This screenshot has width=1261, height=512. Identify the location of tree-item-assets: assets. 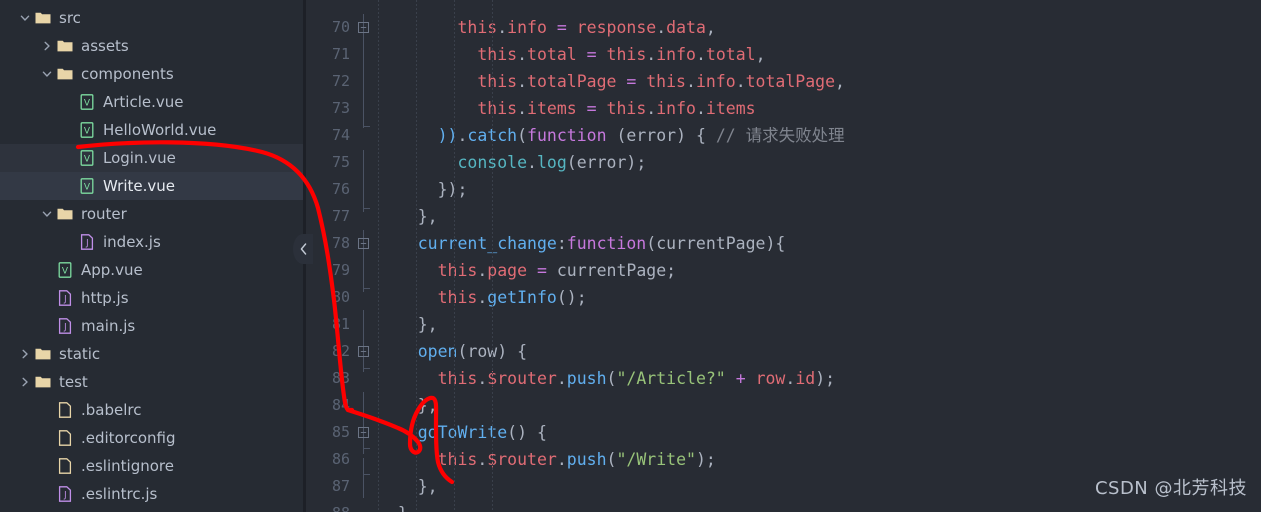
(151, 46).